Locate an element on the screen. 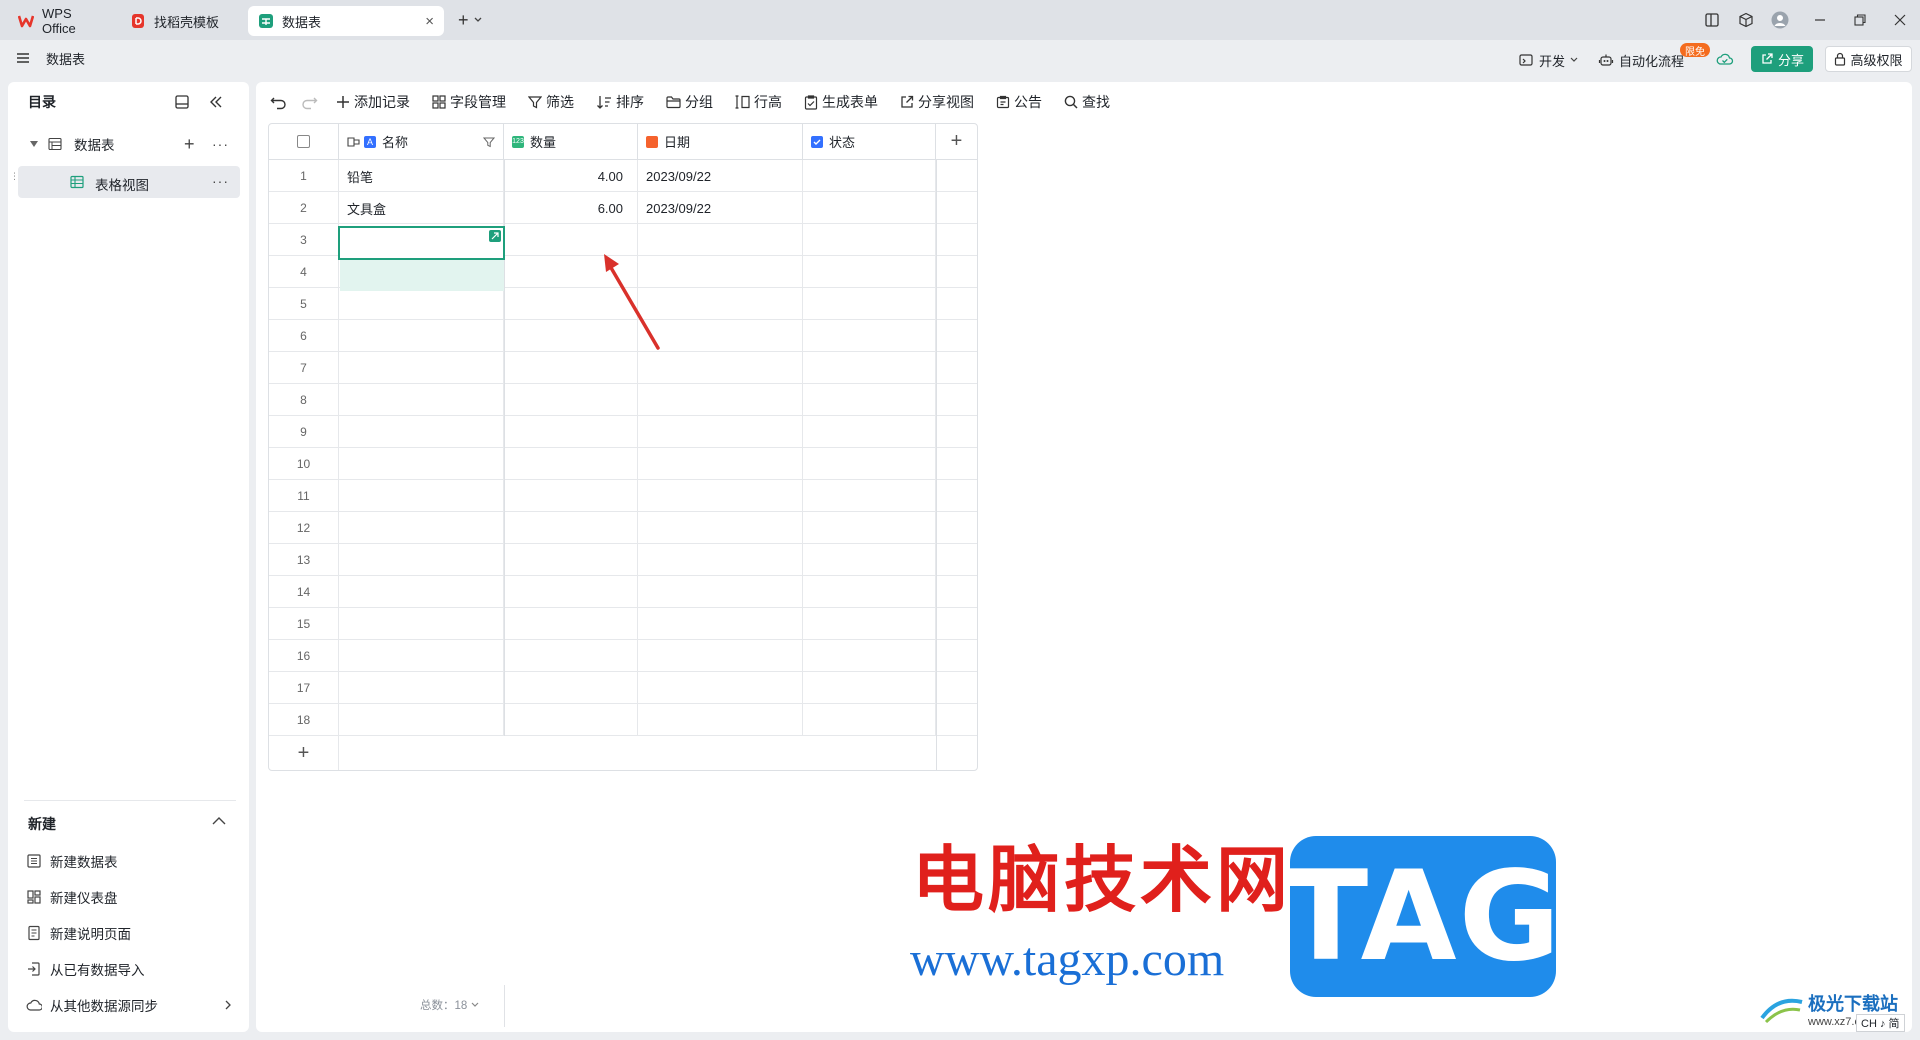  redo-button is located at coordinates (309, 102).